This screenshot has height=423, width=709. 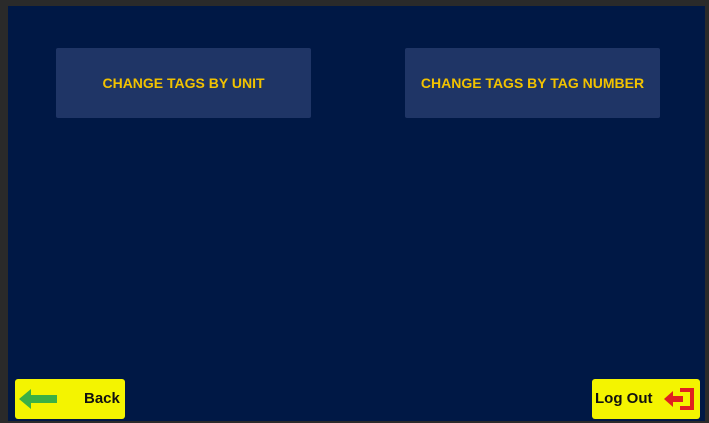 What do you see at coordinates (624, 398) in the screenshot?
I see `logout-label: Log Out` at bounding box center [624, 398].